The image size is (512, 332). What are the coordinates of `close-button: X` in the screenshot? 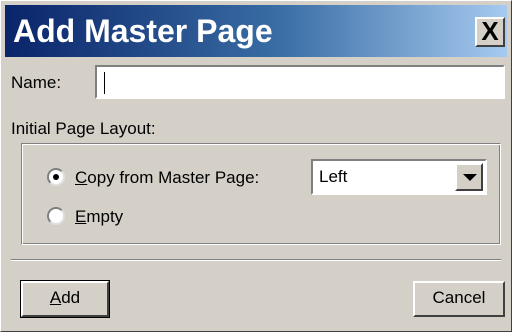 It's located at (490, 32).